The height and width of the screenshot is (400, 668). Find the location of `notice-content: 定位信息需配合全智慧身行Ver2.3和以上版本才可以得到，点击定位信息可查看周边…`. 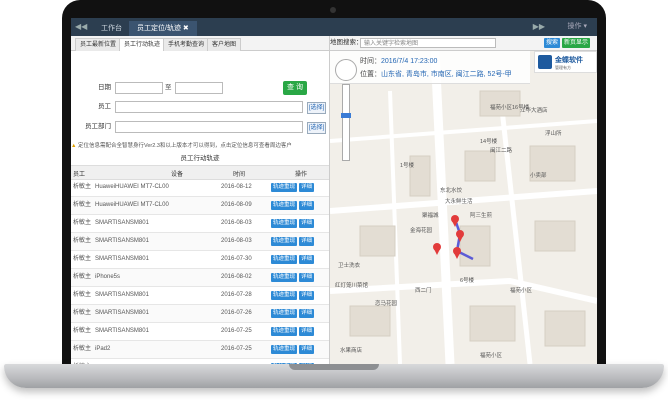

notice-content: 定位信息需配合全智慧身行Ver2.3和以上版本才可以得到，点击定位信息可查看周边… is located at coordinates (184, 146).